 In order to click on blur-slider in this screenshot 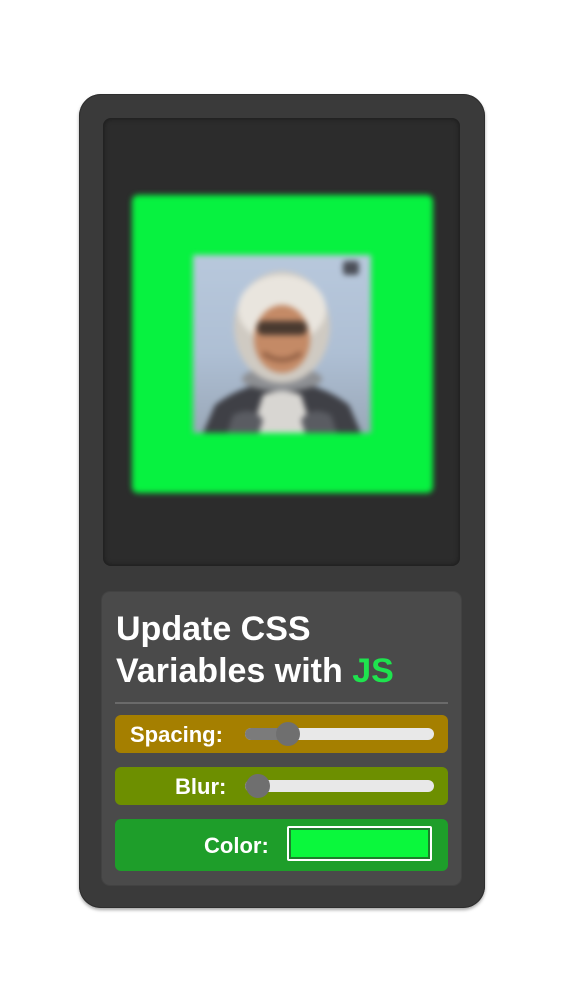, I will do `click(339, 786)`.